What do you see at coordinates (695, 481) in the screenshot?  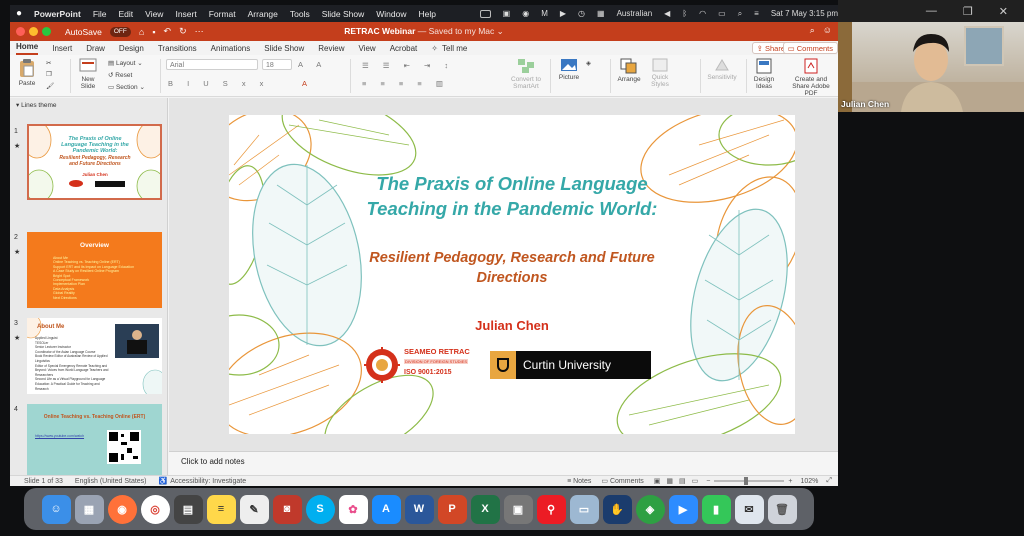 I see `slideshow-icon: ▭` at bounding box center [695, 481].